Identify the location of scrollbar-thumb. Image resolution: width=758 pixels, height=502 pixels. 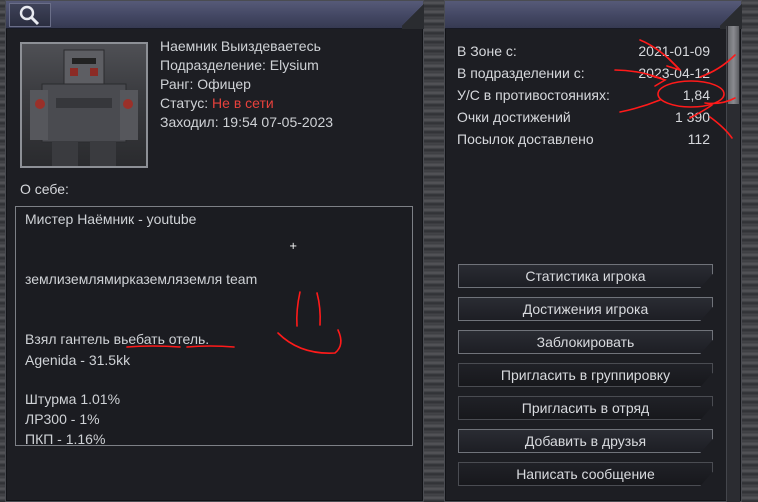
(733, 65).